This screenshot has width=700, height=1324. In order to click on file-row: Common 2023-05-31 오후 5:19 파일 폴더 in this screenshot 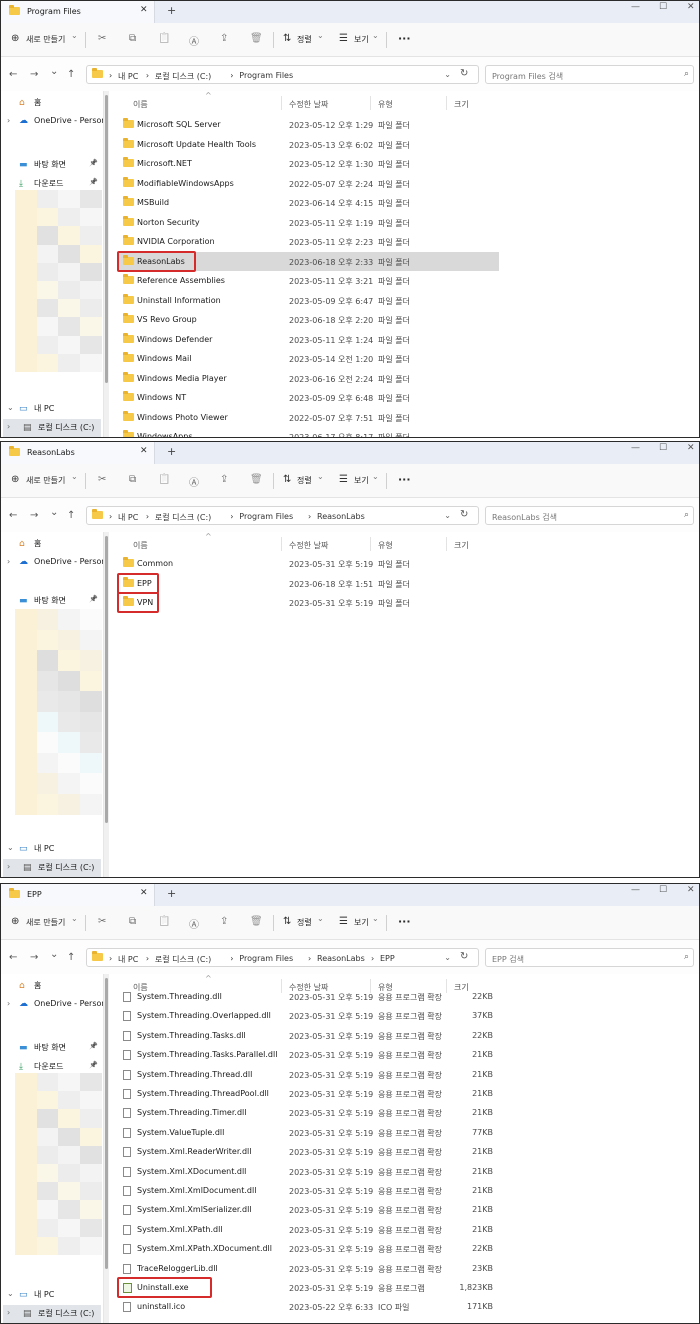, I will do `click(309, 563)`.